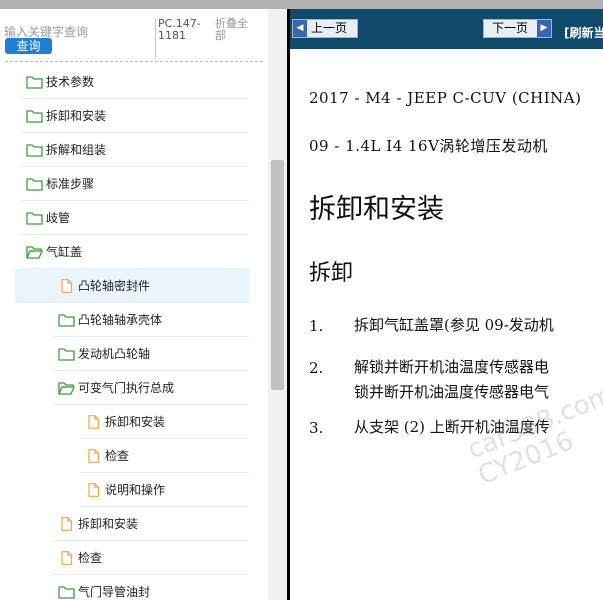 The width and height of the screenshot is (603, 600). Describe the element at coordinates (454, 325) in the screenshot. I see `step-text: 拆卸气缸盖罩(参见 09-发动机` at that location.